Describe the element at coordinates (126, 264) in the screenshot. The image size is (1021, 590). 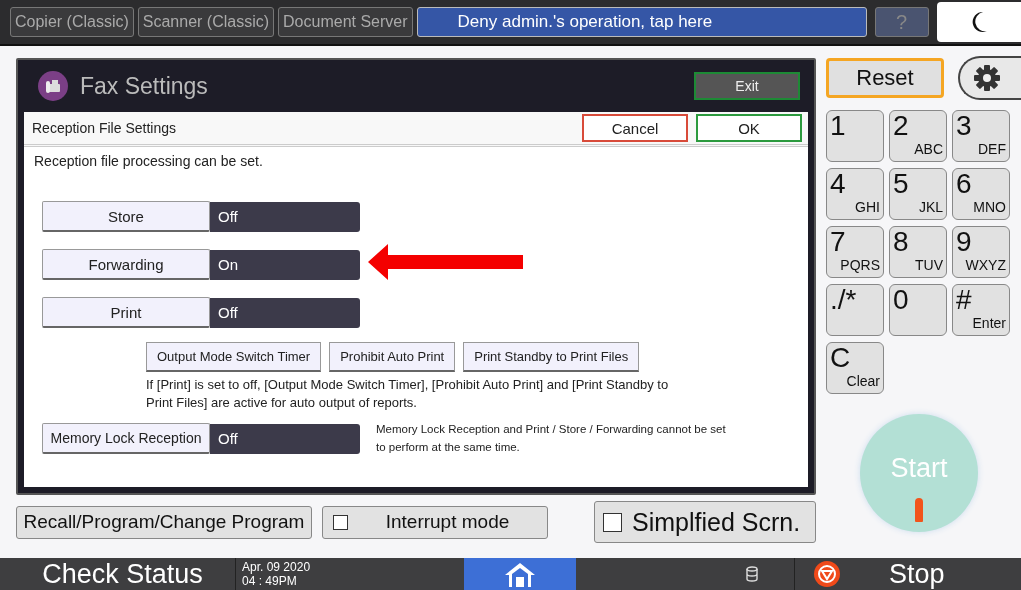
I see `setting-button: Forwarding` at that location.